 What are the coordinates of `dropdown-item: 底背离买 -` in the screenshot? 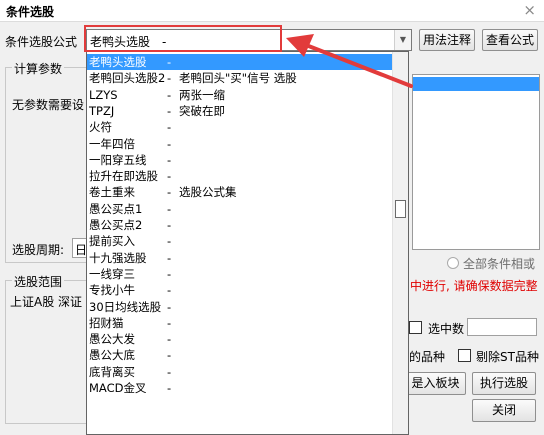 It's located at (239, 372).